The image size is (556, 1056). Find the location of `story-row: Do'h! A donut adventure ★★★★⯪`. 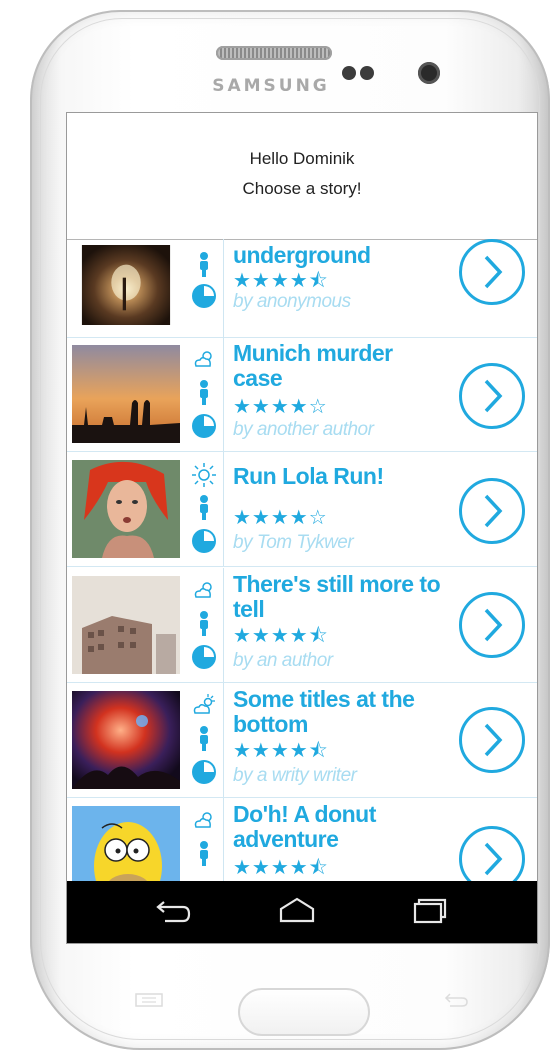

story-row: Do'h! A donut adventure ★★★★⯪ is located at coordinates (302, 839).